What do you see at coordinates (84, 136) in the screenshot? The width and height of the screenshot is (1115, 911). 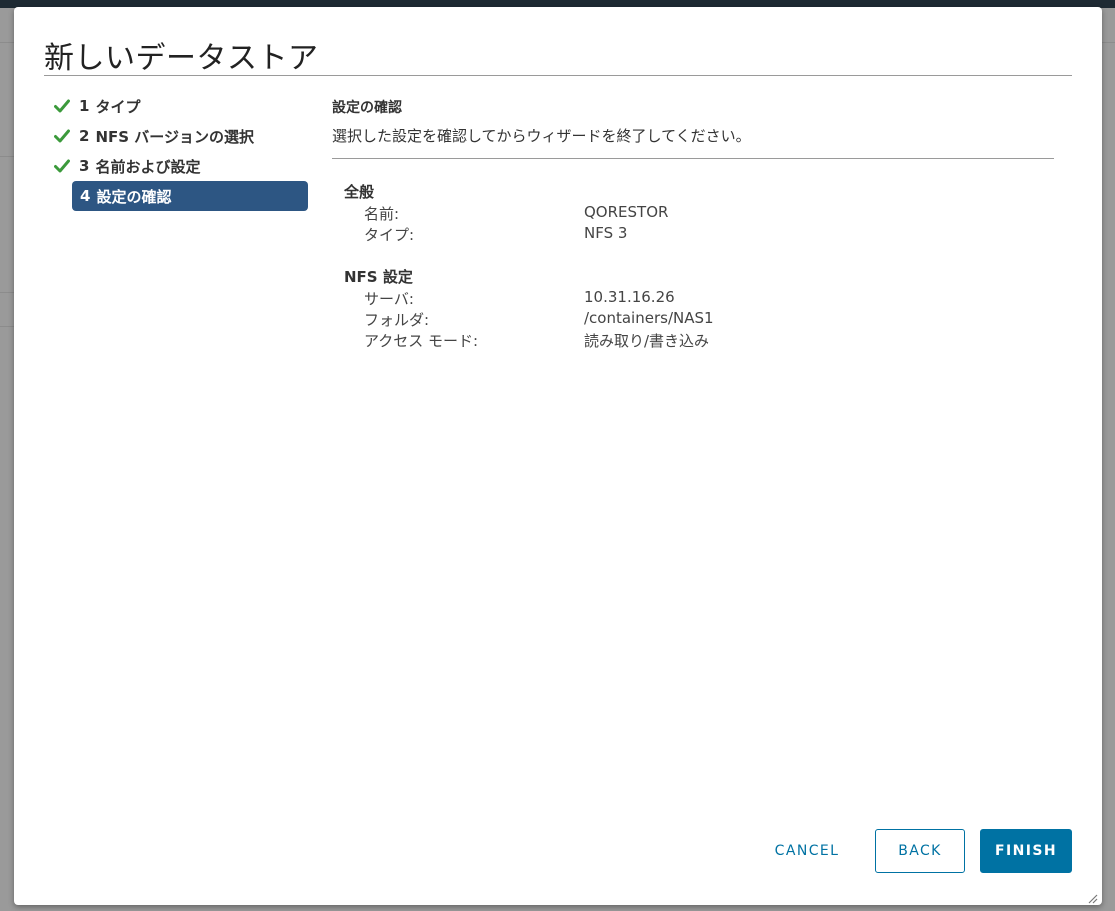 I see `step-number: 2` at bounding box center [84, 136].